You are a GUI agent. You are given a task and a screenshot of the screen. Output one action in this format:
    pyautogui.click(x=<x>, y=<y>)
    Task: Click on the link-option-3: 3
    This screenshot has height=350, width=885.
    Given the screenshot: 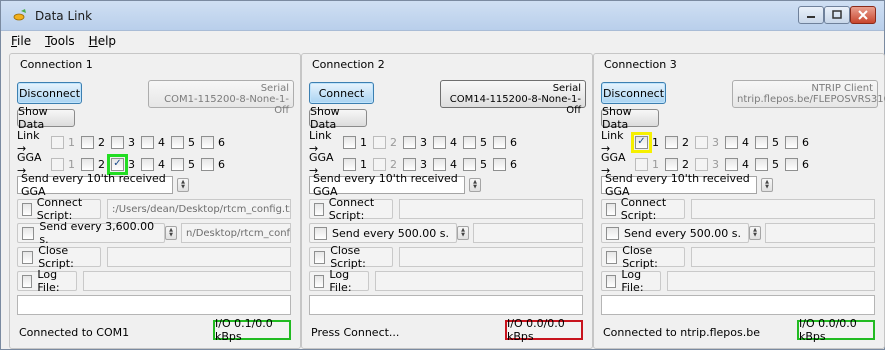 What is the action you would take?
    pyautogui.click(x=415, y=142)
    